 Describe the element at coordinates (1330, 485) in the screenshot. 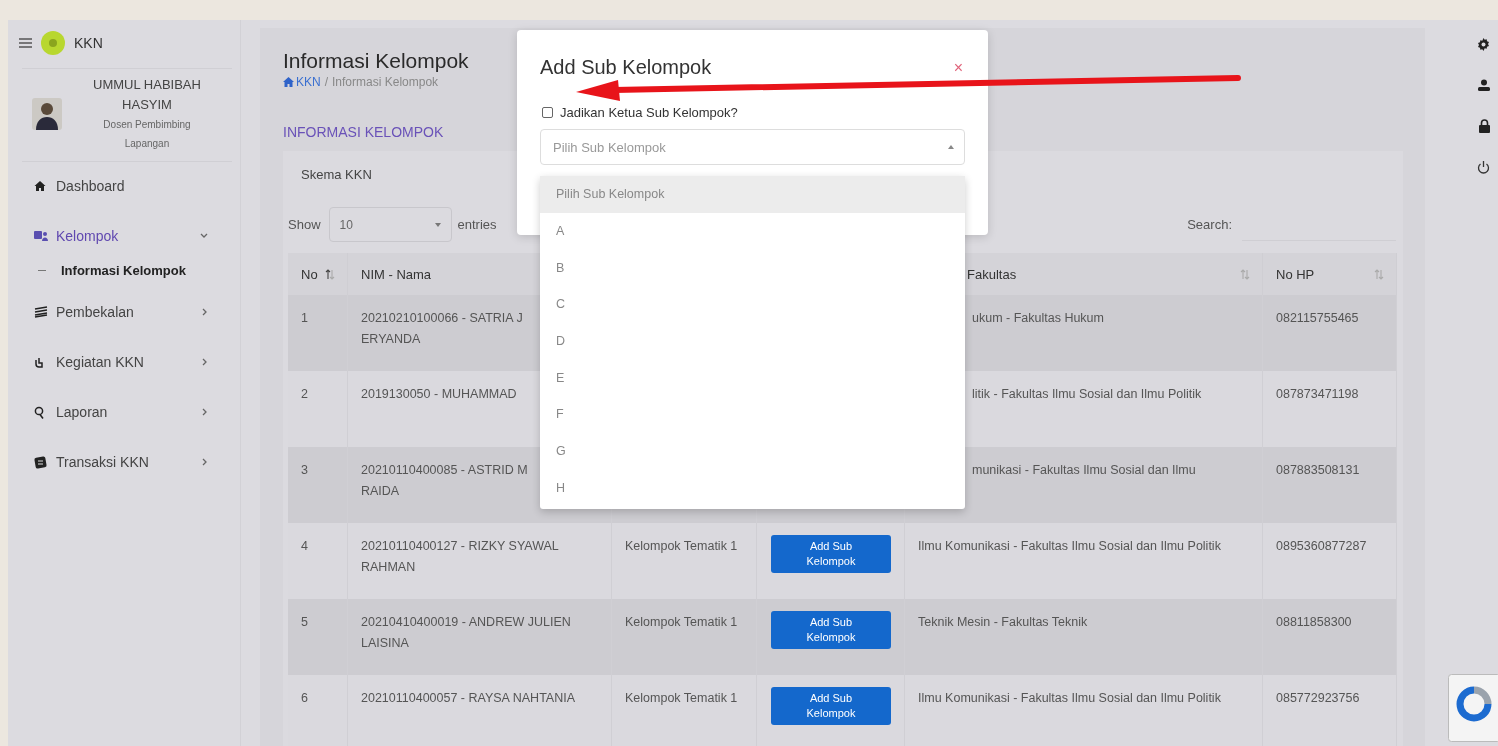

I see `table-cell: 087883508131` at that location.